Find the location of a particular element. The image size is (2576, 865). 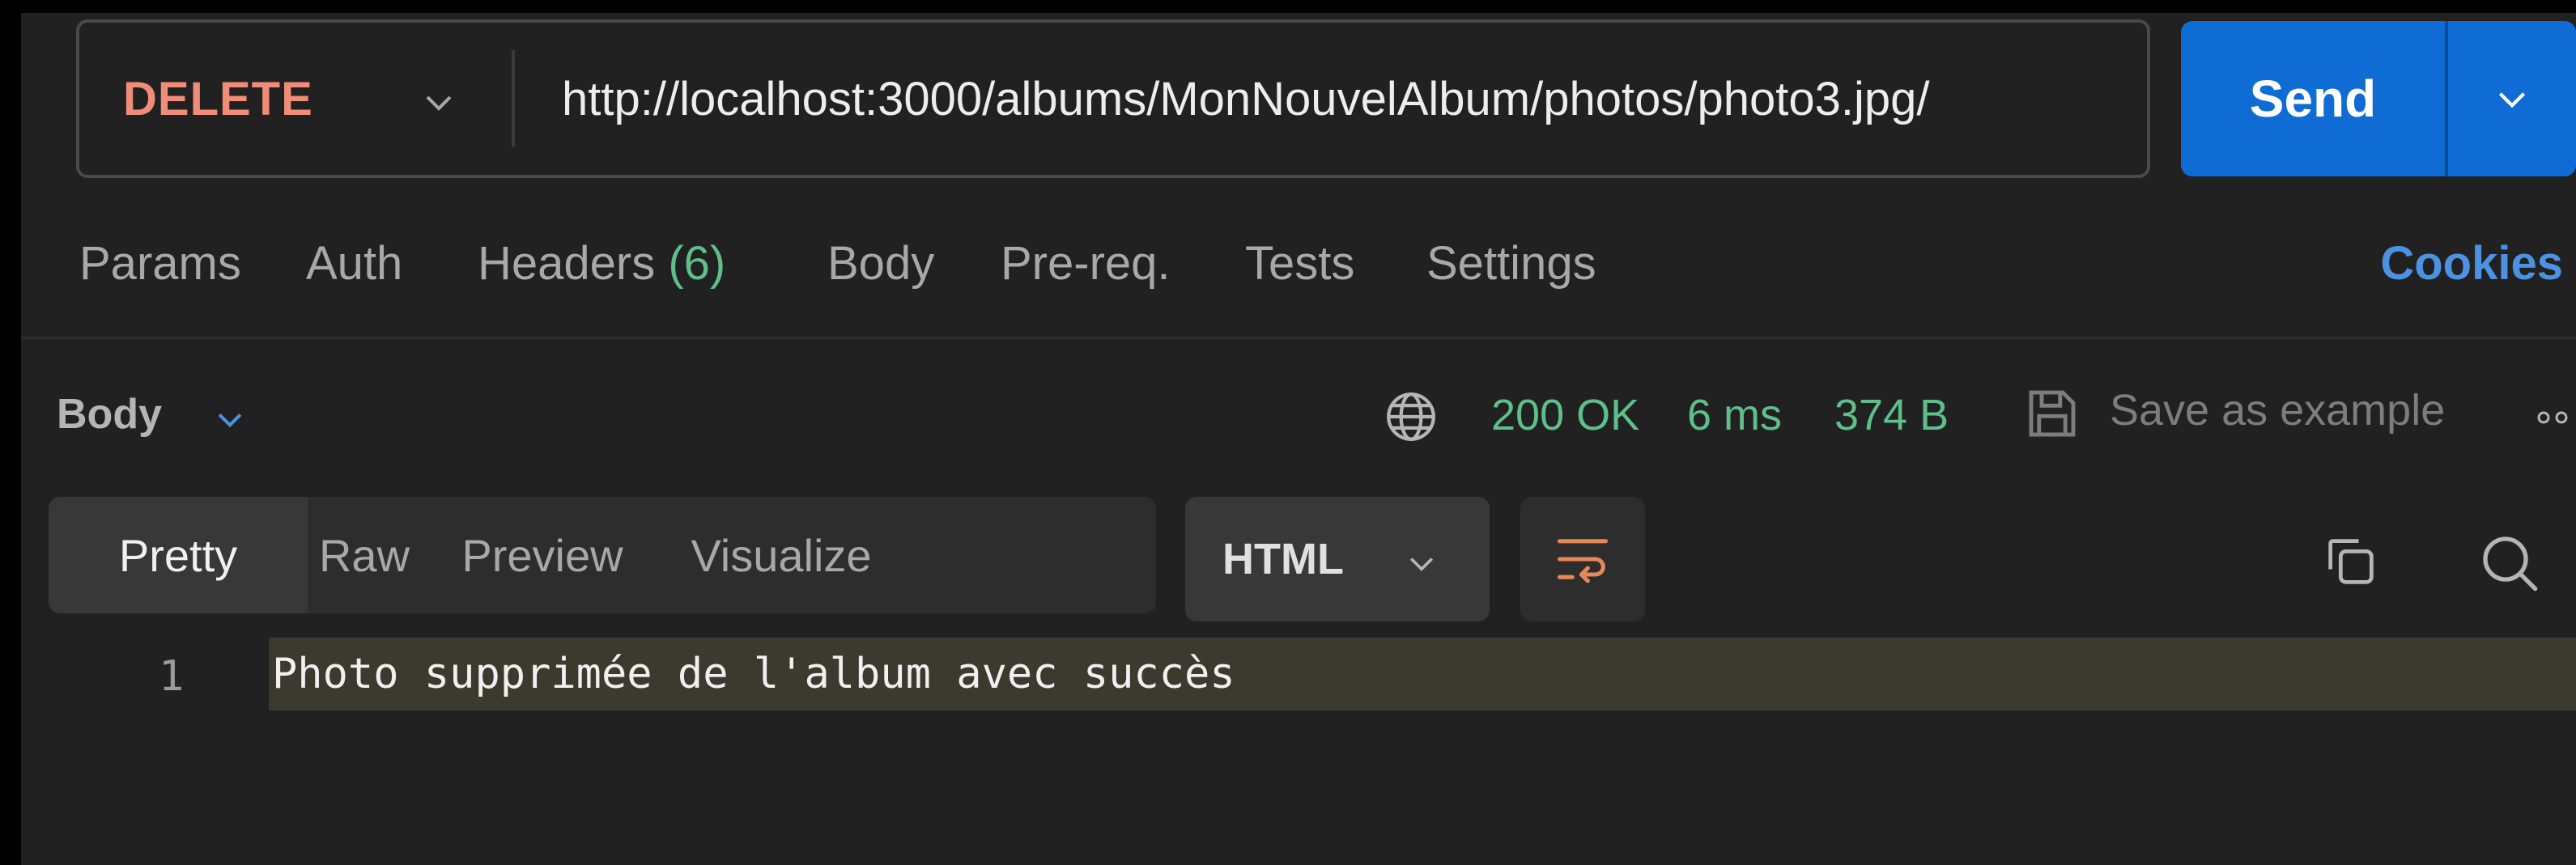

globe-icon is located at coordinates (1411, 417).